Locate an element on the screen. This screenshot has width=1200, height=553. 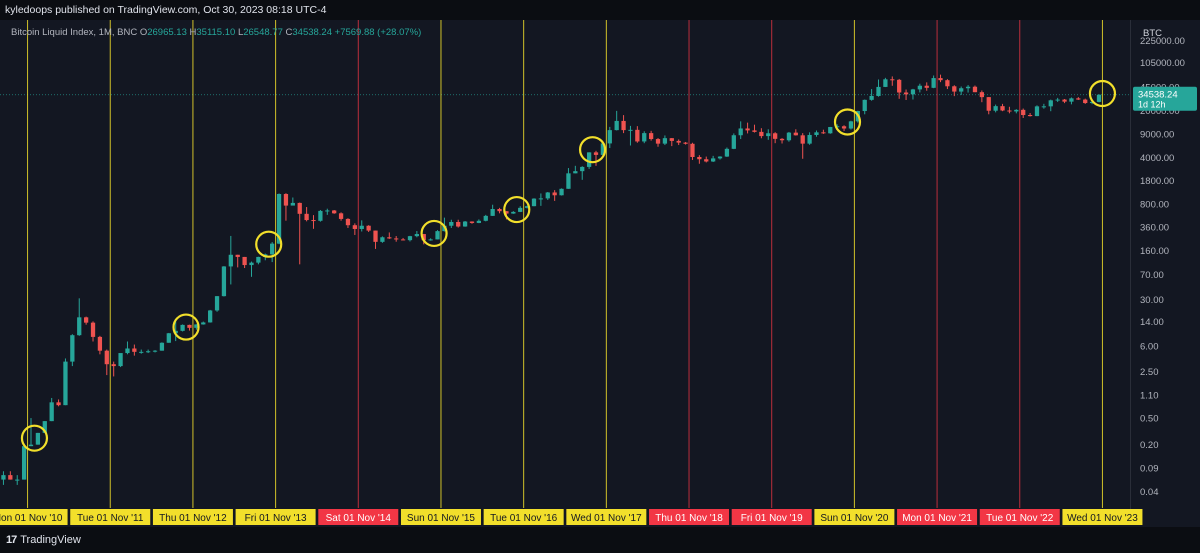
tradingview-logo: 17 TradingView is located at coordinates (43, 540).